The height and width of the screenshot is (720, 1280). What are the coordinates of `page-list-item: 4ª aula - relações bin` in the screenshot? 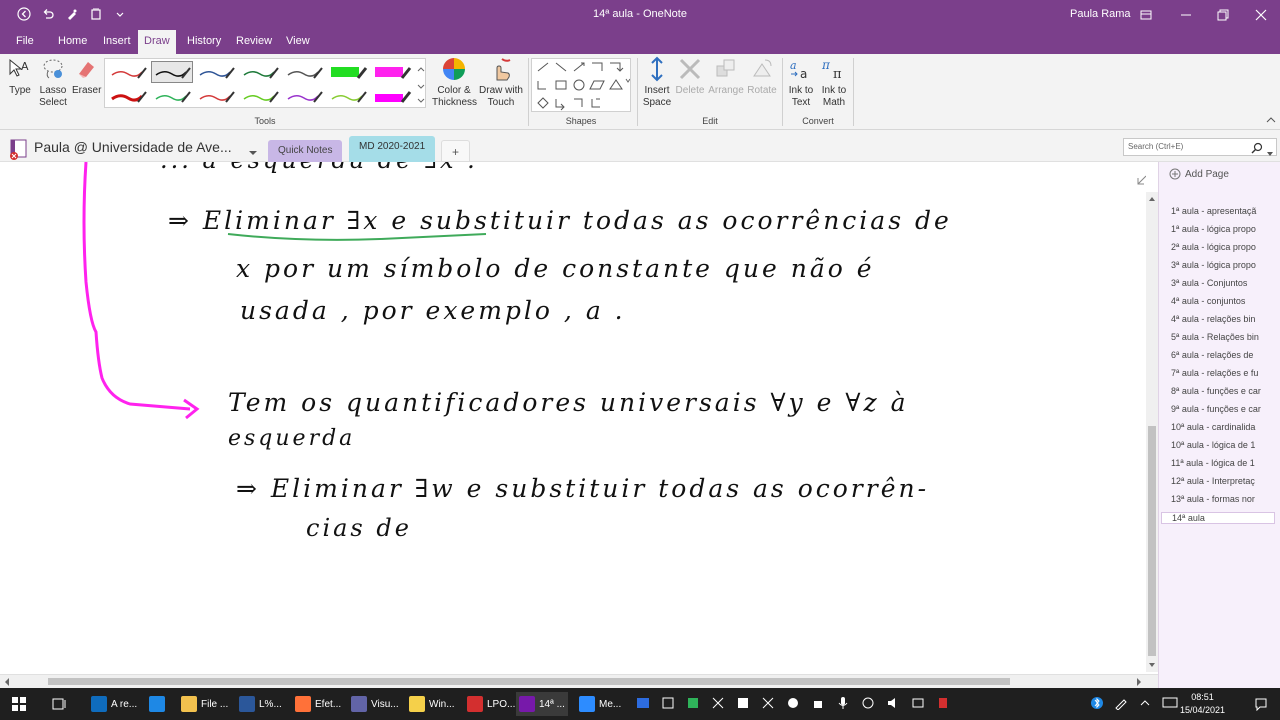 It's located at (1225, 319).